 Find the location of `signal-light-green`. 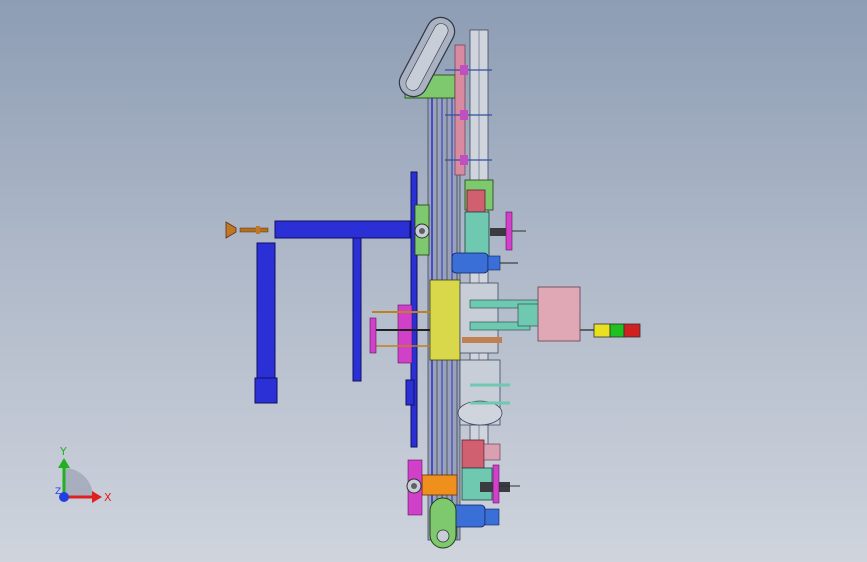

signal-light-green is located at coordinates (617, 330).